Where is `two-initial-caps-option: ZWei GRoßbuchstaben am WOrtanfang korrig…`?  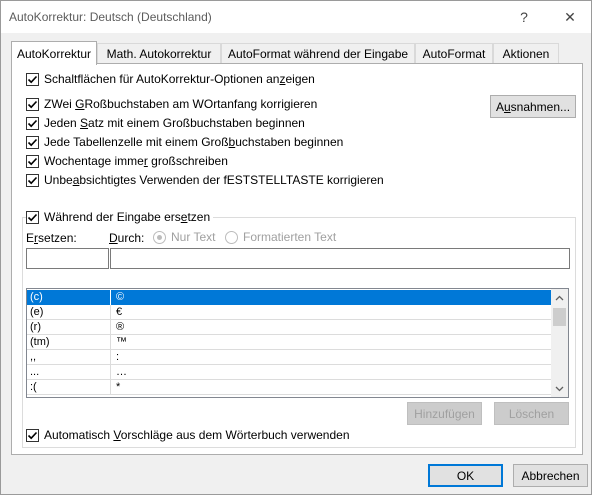 two-initial-caps-option: ZWei GRoßbuchstaben am WOrtanfang korrig… is located at coordinates (171, 104).